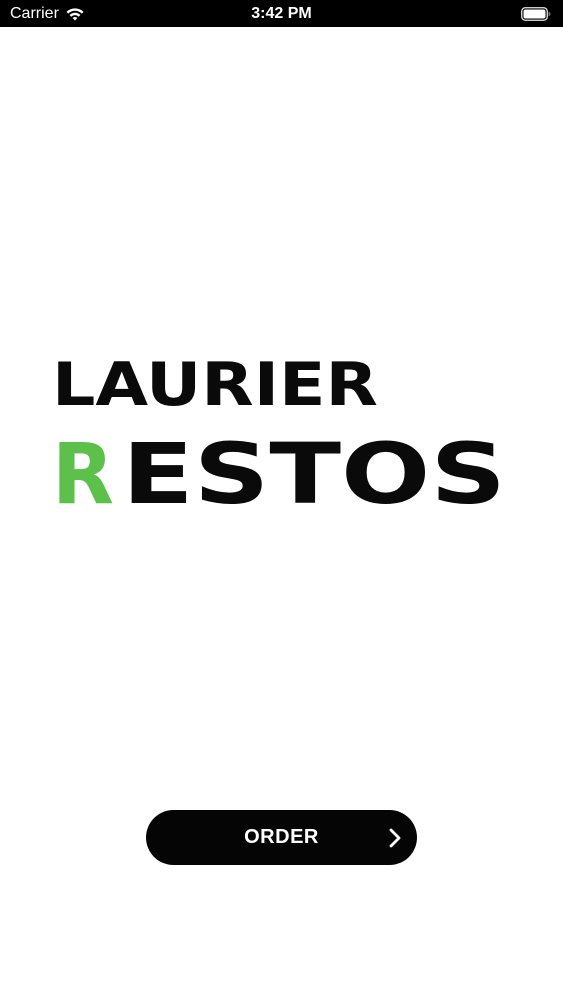  I want to click on order-button-label: ORDER, so click(281, 837).